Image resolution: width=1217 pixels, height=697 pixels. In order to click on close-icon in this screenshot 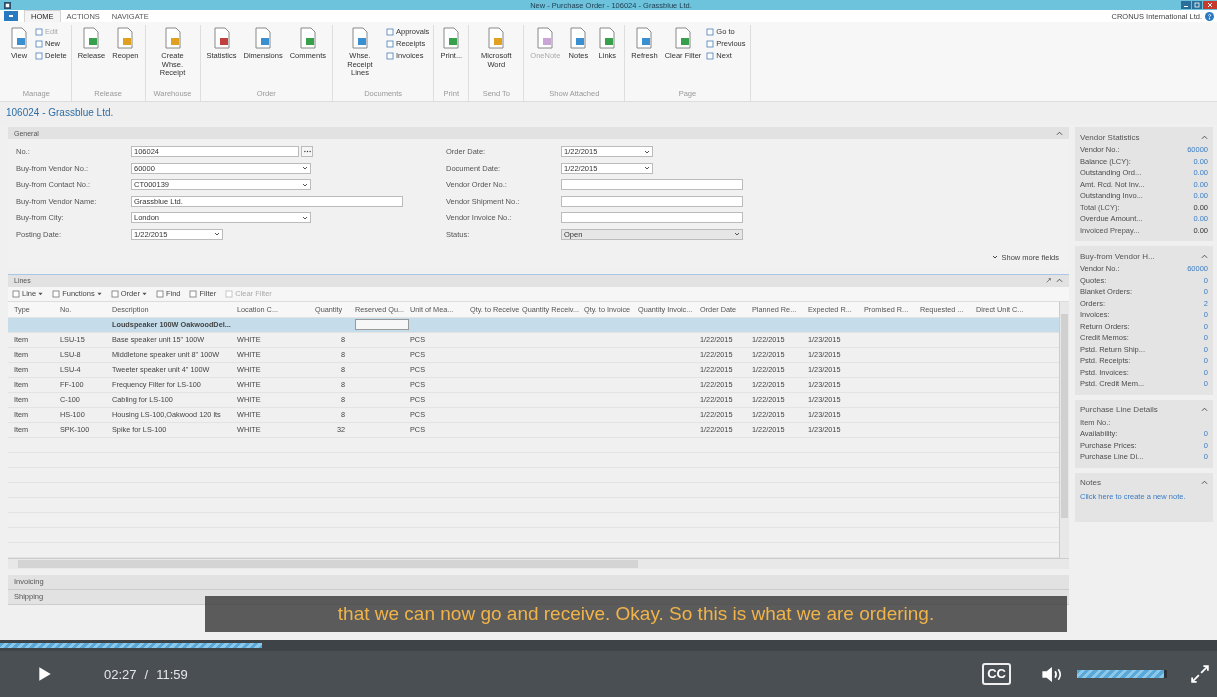, I will do `click(1210, 5)`.